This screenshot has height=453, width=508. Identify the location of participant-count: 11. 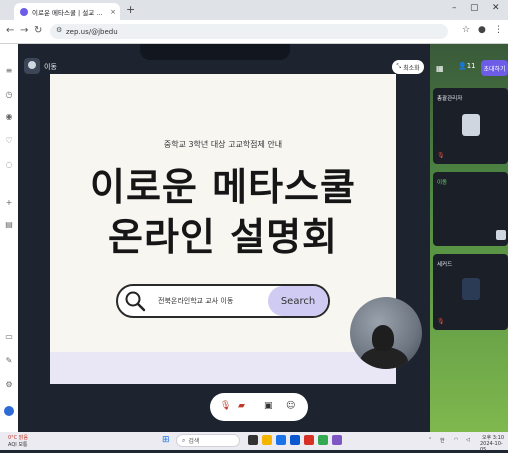
(471, 66).